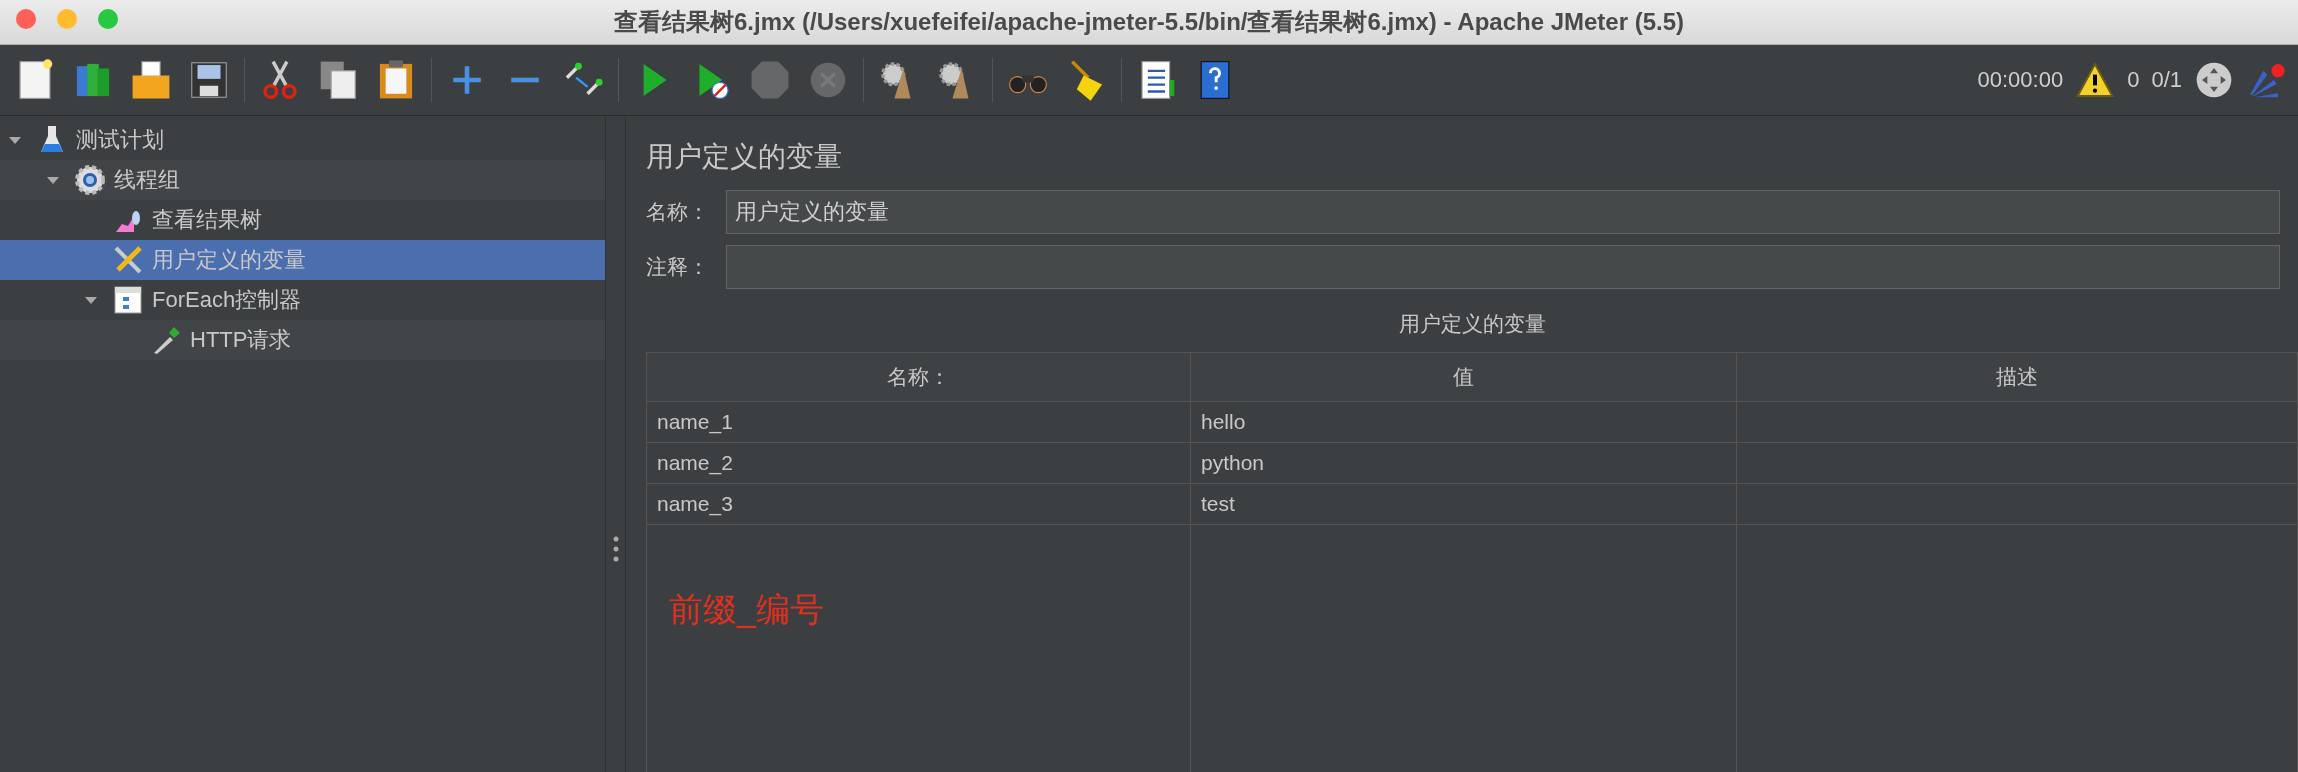 This screenshot has width=2298, height=772. What do you see at coordinates (744, 157) in the screenshot?
I see `panel-title: 用户定义的变量` at bounding box center [744, 157].